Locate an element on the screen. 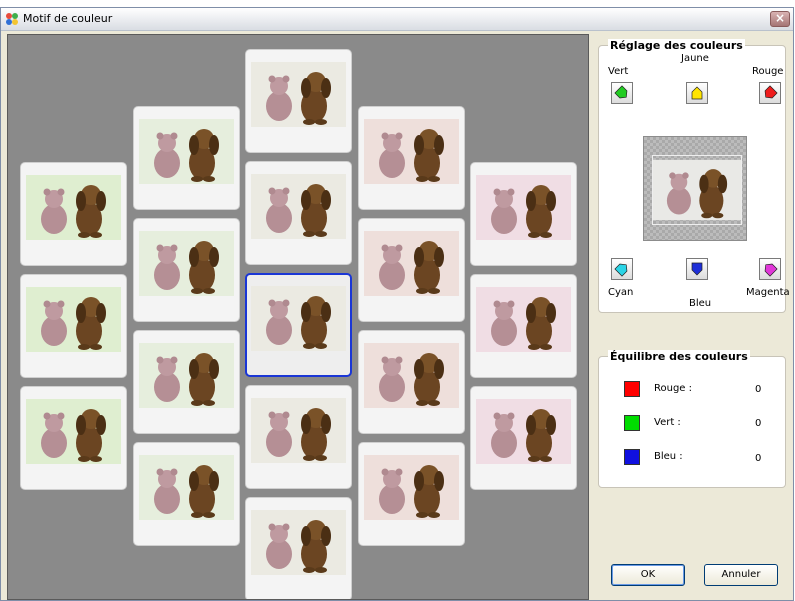 This screenshot has height=601, width=795. label-jaune: Jaune is located at coordinates (695, 58).